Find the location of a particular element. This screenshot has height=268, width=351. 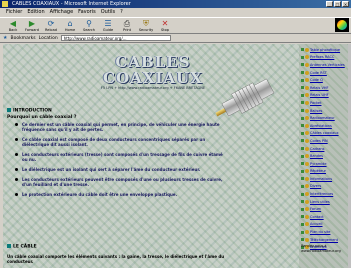

sidebar-item: Forum is located at coordinates (326, 209).